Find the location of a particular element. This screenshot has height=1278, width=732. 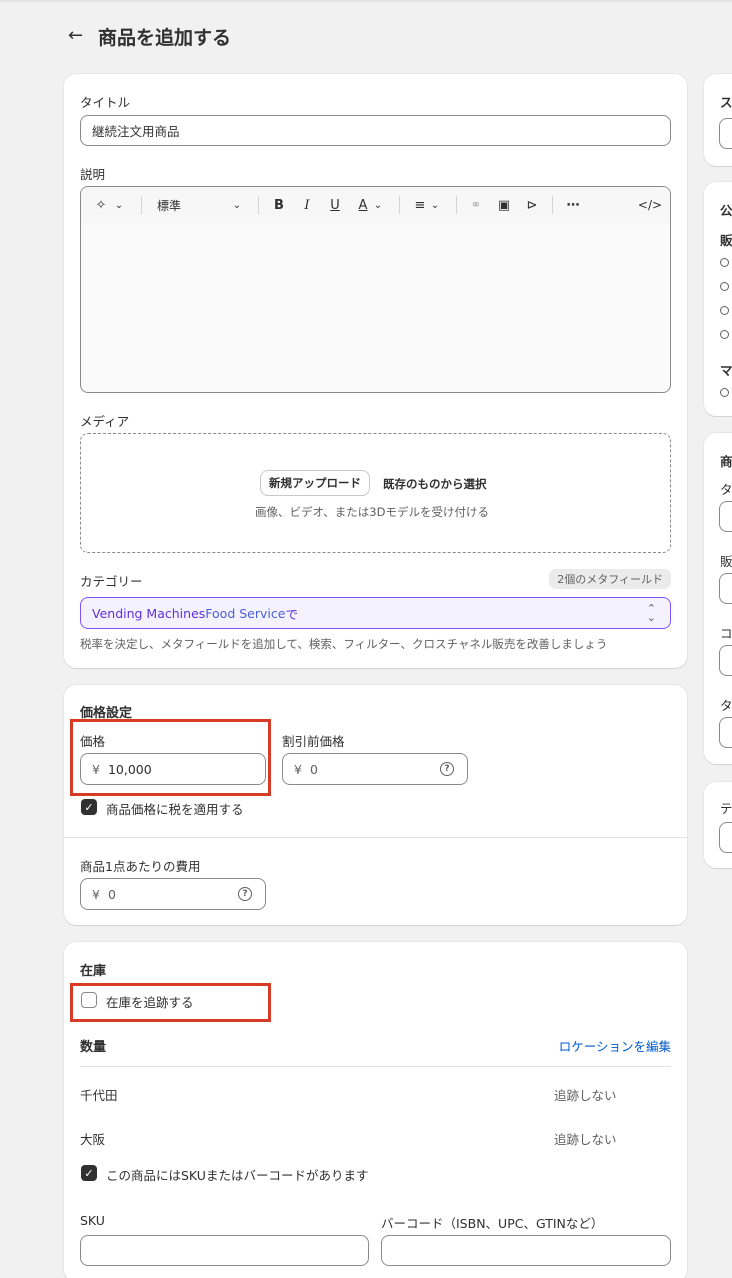

select-chevron-icon: ⌃ ⌄ is located at coordinates (651, 613).